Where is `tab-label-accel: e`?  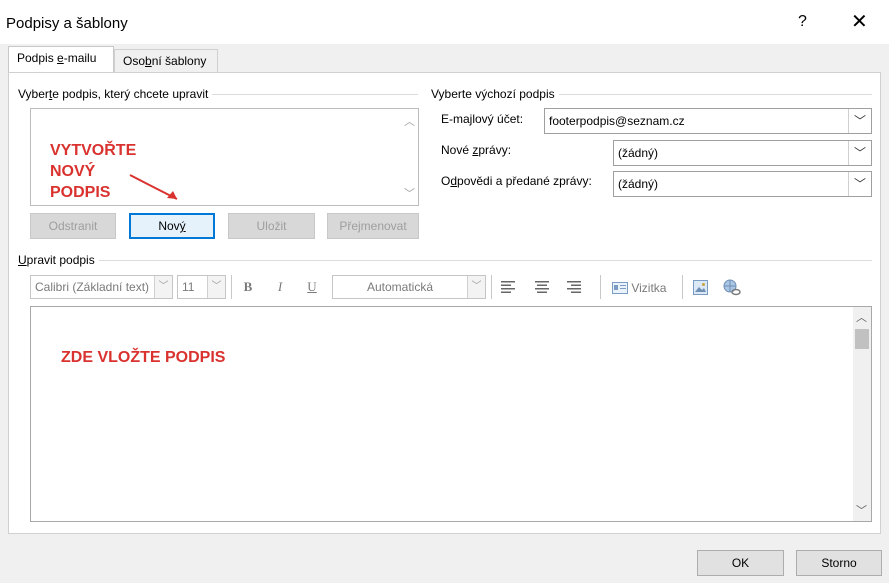
tab-label-accel: e is located at coordinates (60, 58).